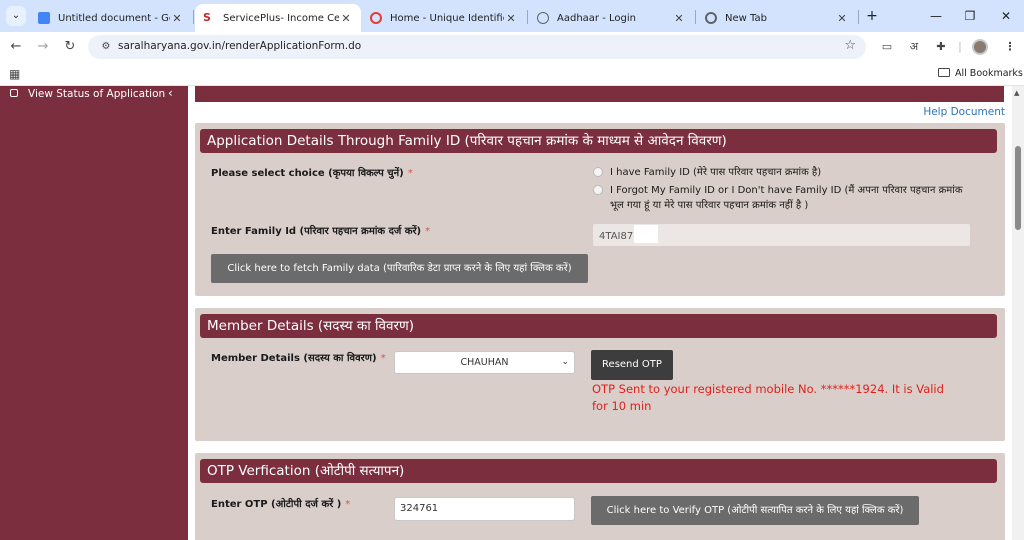 The width and height of the screenshot is (1024, 540). What do you see at coordinates (598, 326) in the screenshot?
I see `member-section-title: Member Details (सदस्य का विवरण)` at bounding box center [598, 326].